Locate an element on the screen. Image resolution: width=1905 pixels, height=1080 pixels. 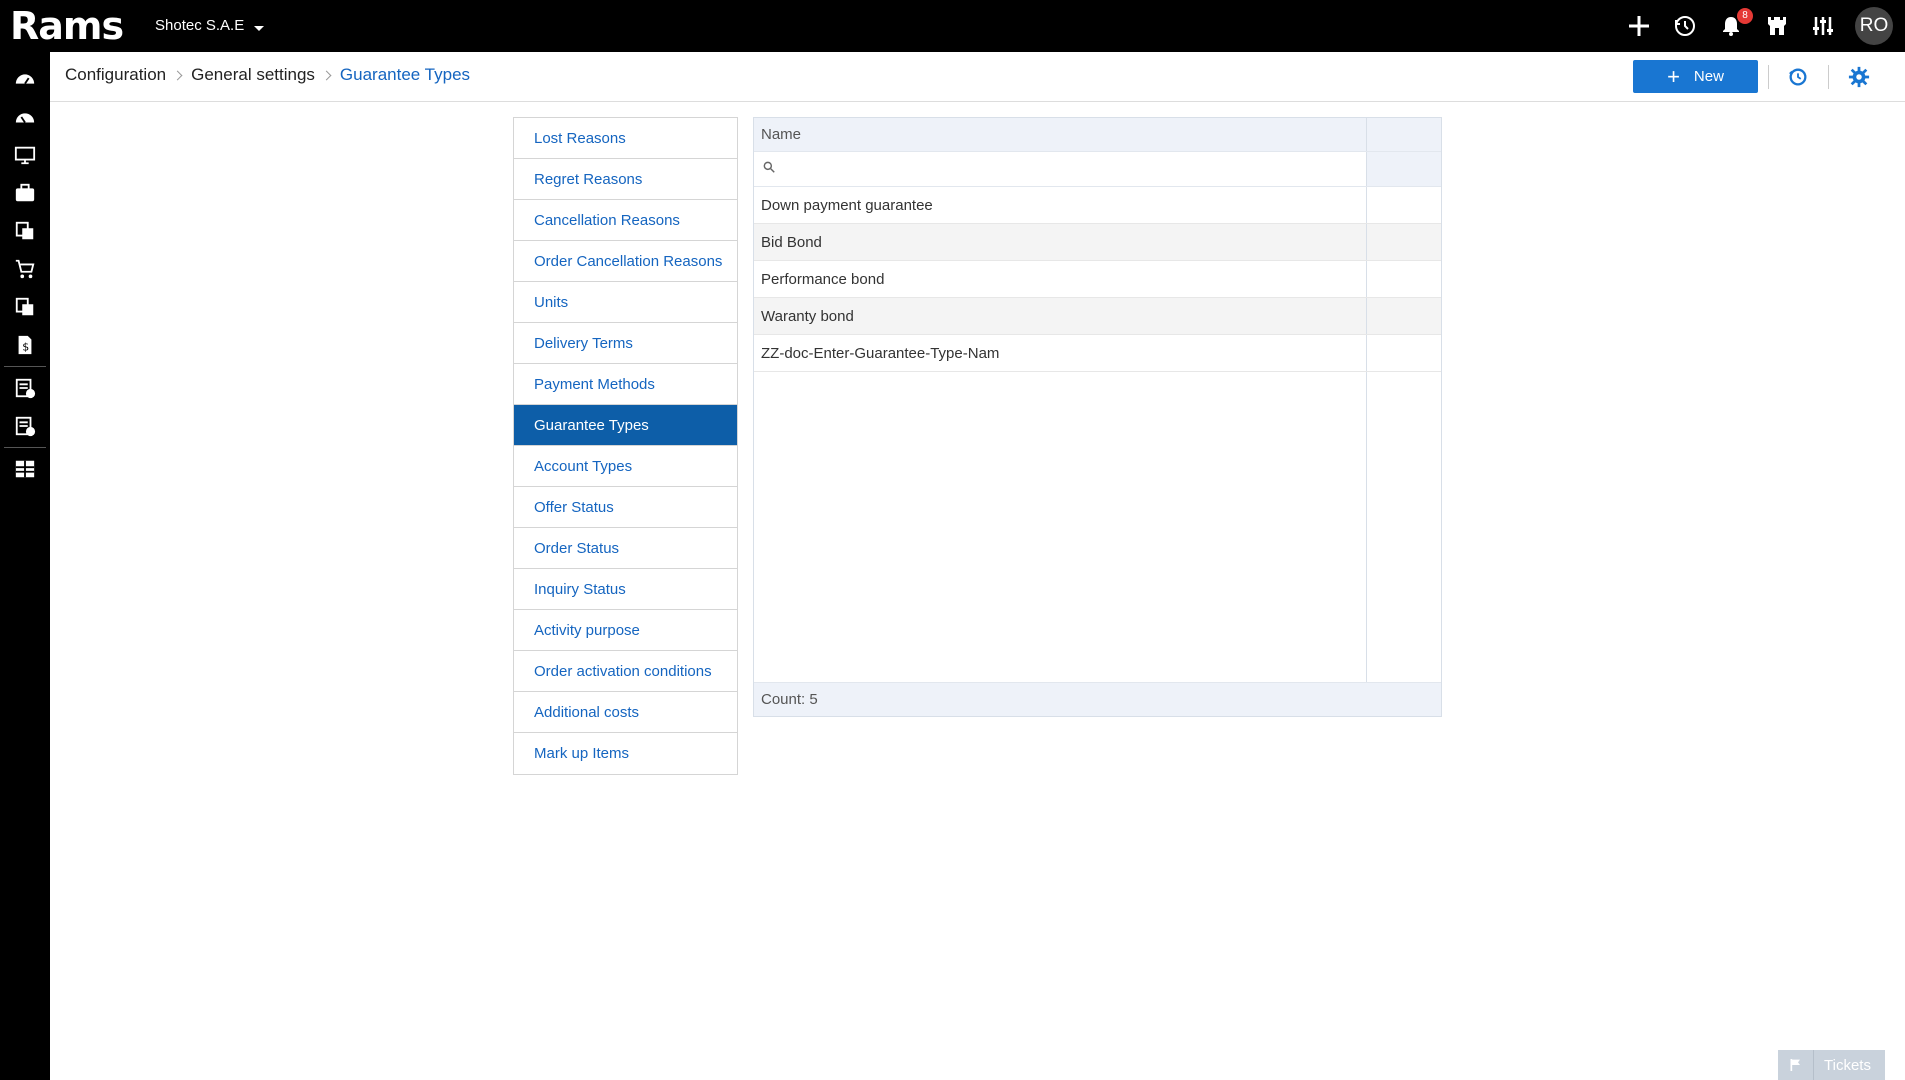
grid-filter-row is located at coordinates (1097, 169).